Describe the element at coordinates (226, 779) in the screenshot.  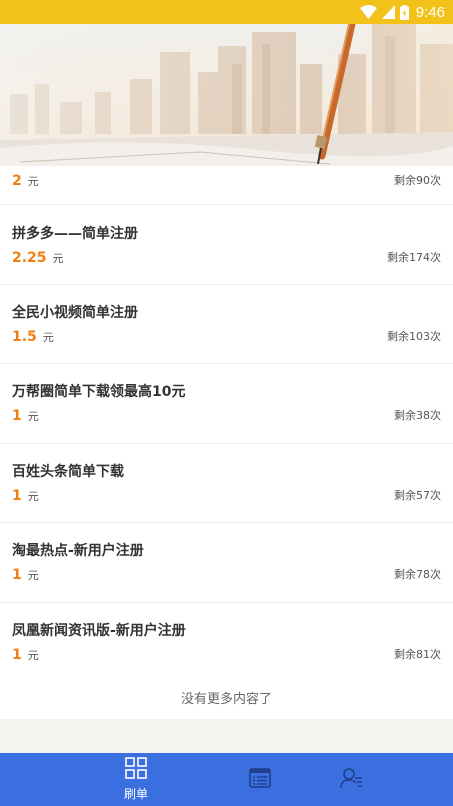
I see `bottom-nav: 刷单` at that location.